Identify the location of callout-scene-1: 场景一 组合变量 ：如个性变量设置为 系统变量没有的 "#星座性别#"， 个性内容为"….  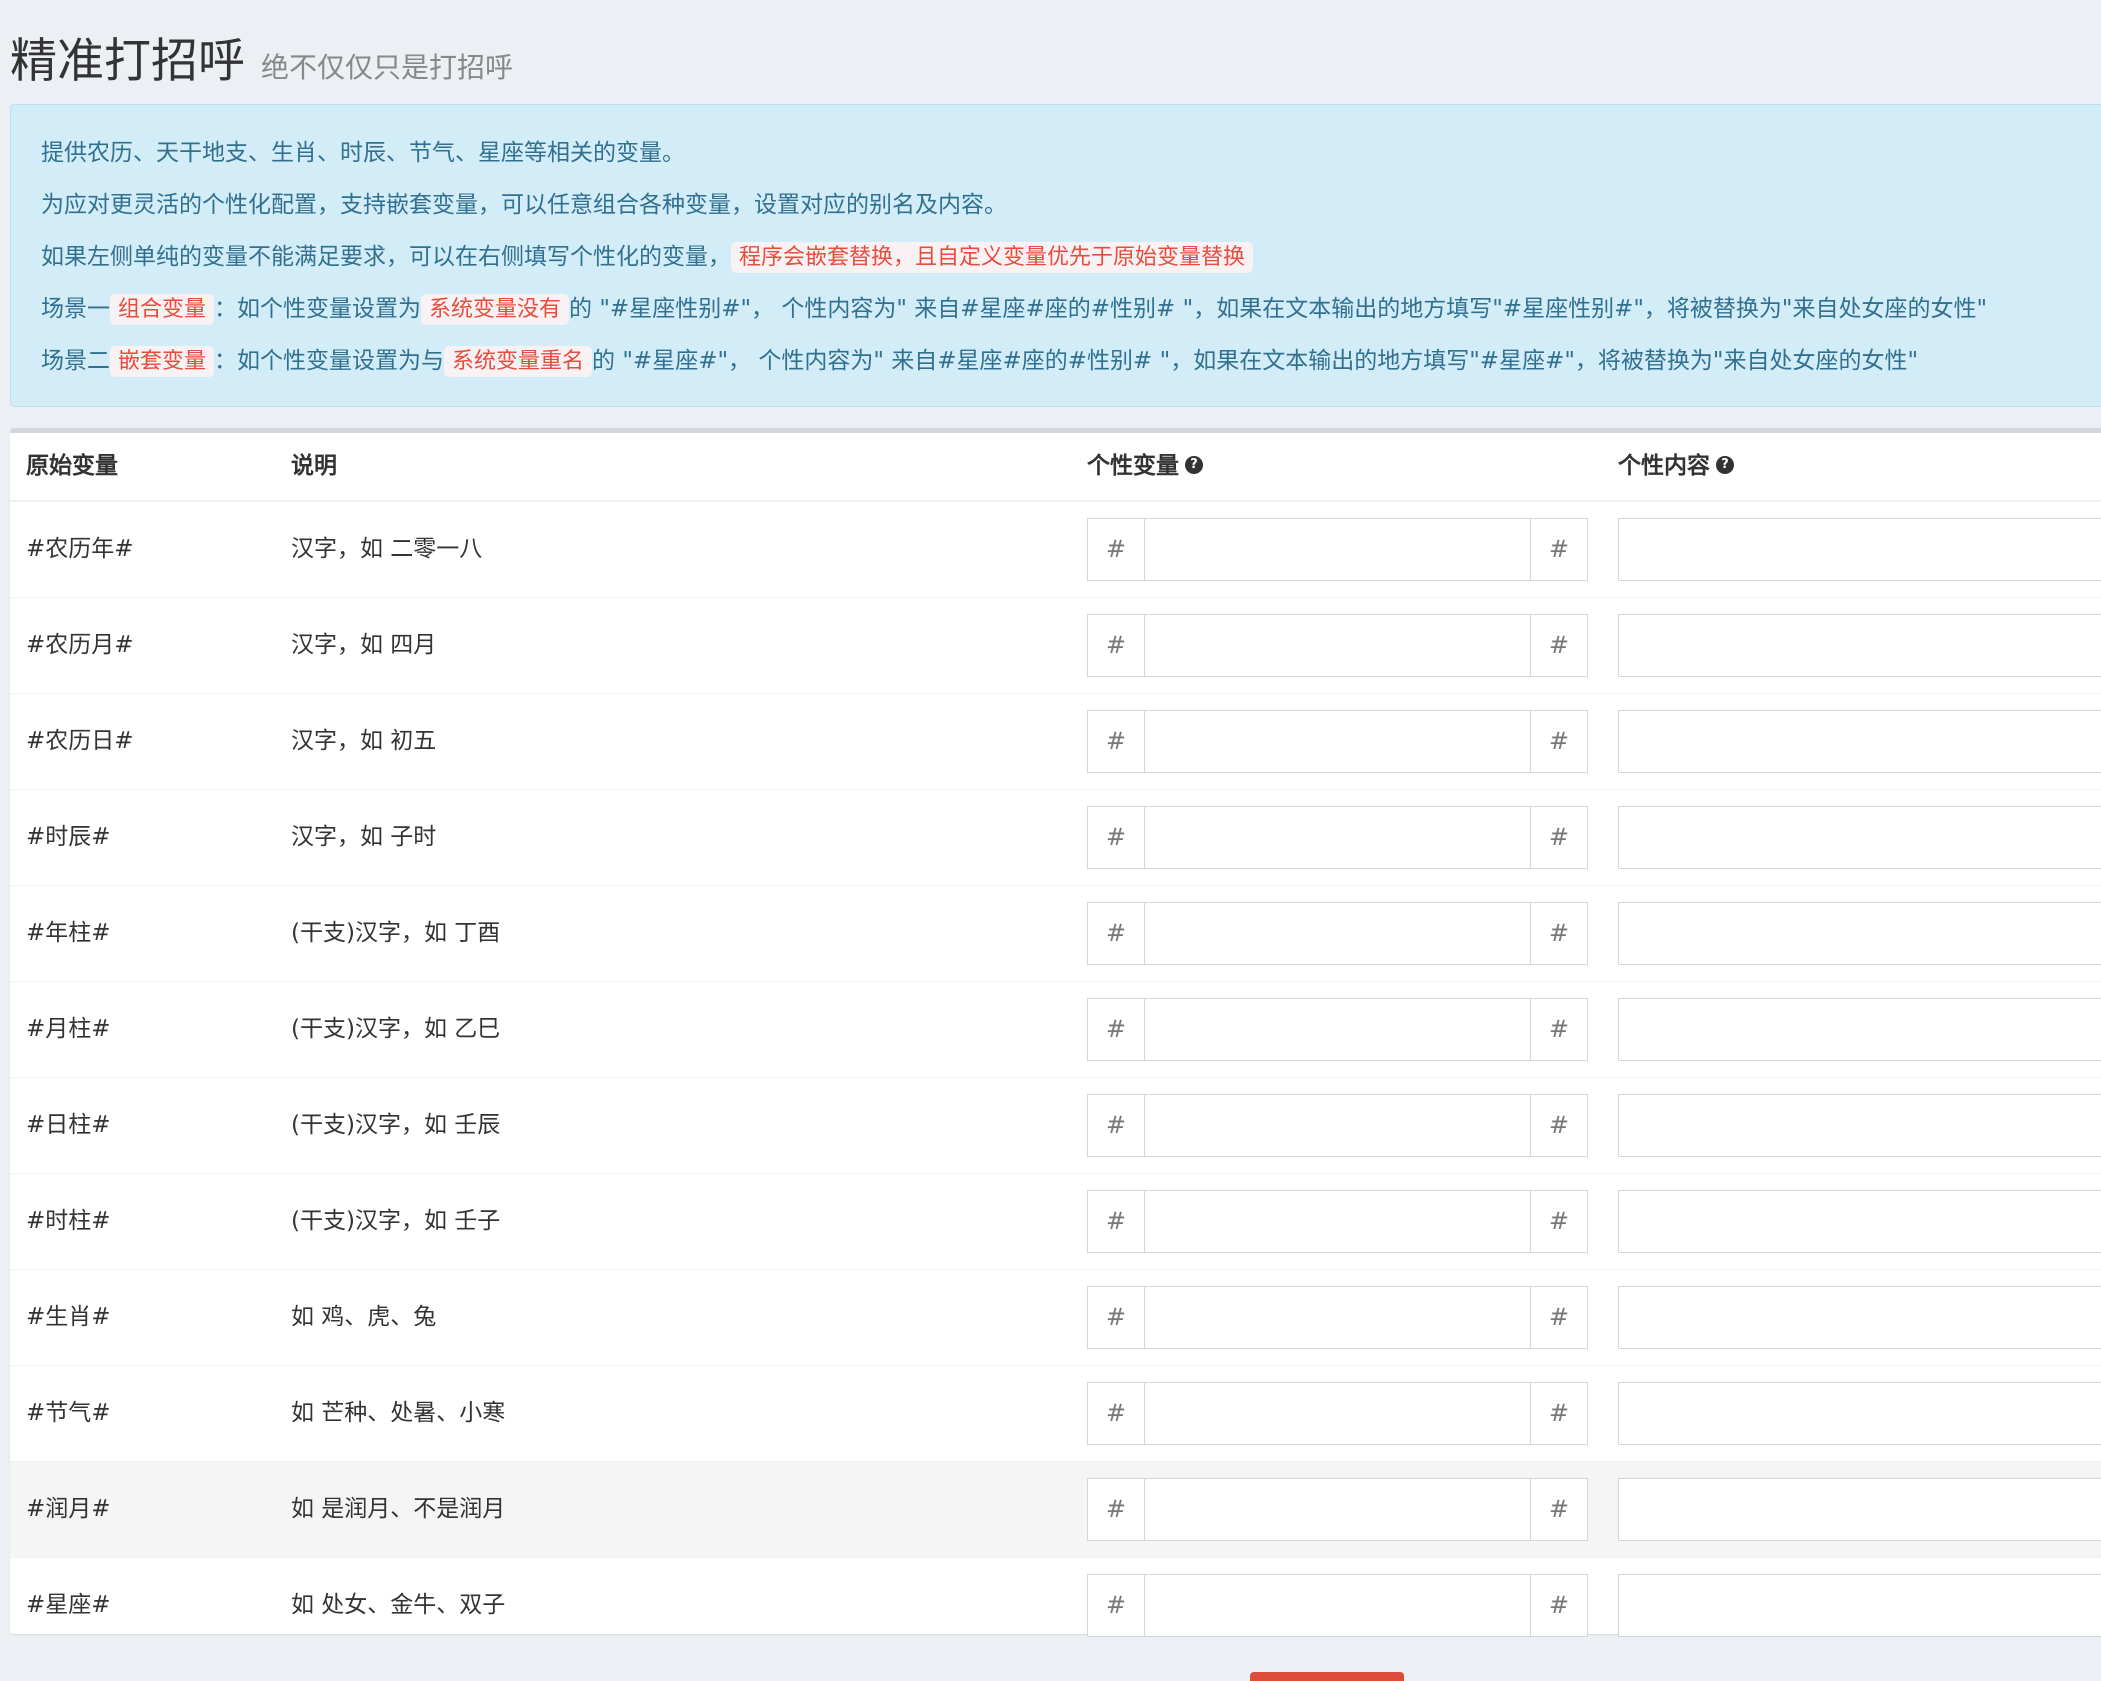
(1060, 309).